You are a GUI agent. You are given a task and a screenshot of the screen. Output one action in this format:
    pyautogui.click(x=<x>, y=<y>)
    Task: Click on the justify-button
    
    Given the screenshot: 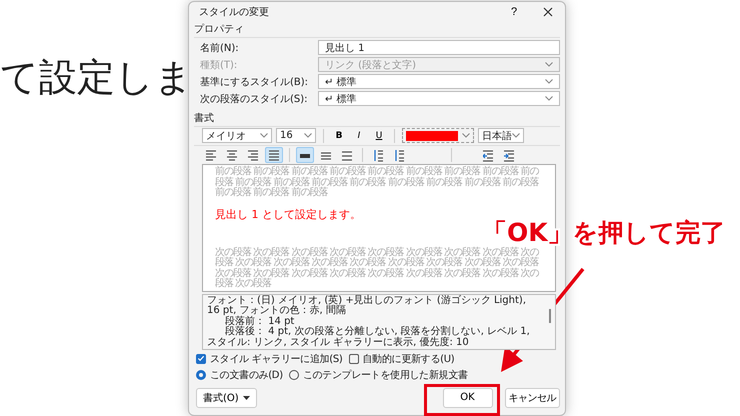 What is the action you would take?
    pyautogui.click(x=274, y=155)
    